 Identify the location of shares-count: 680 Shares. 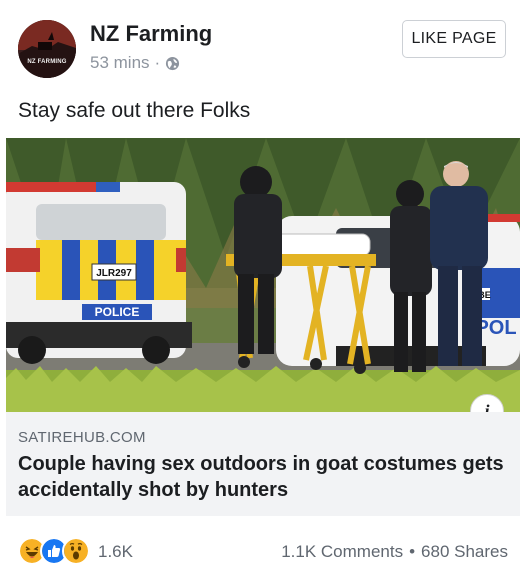
(464, 551).